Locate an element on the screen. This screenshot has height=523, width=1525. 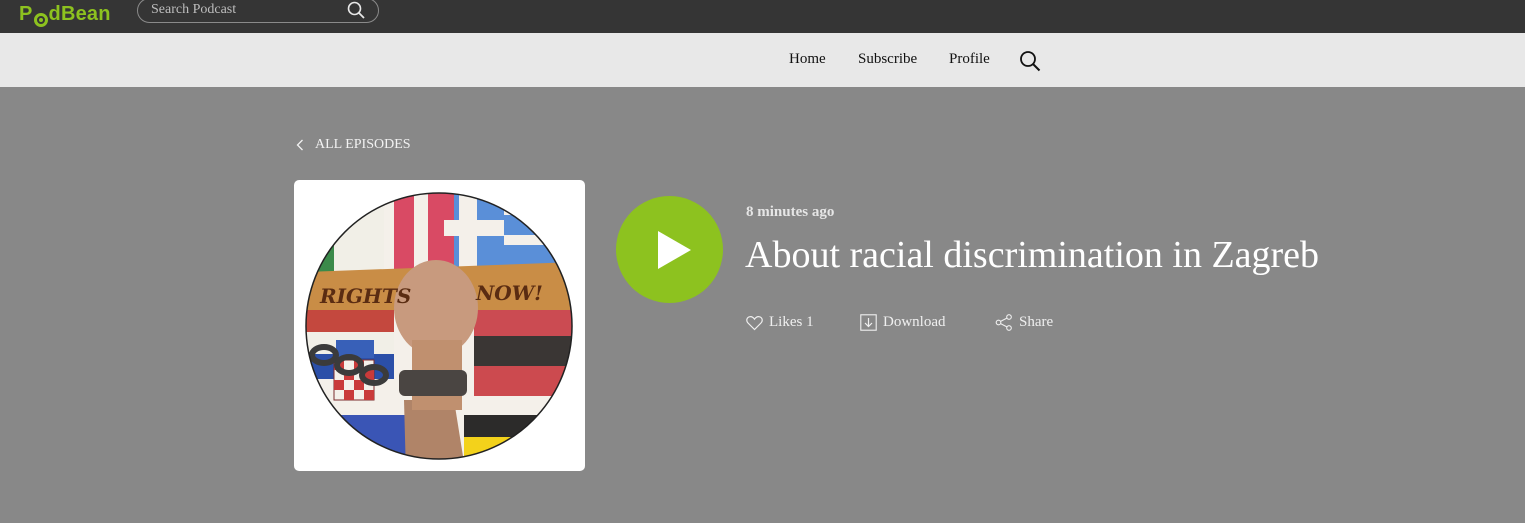
artwork-image: RIGHTS NOW! is located at coordinates (439, 326).